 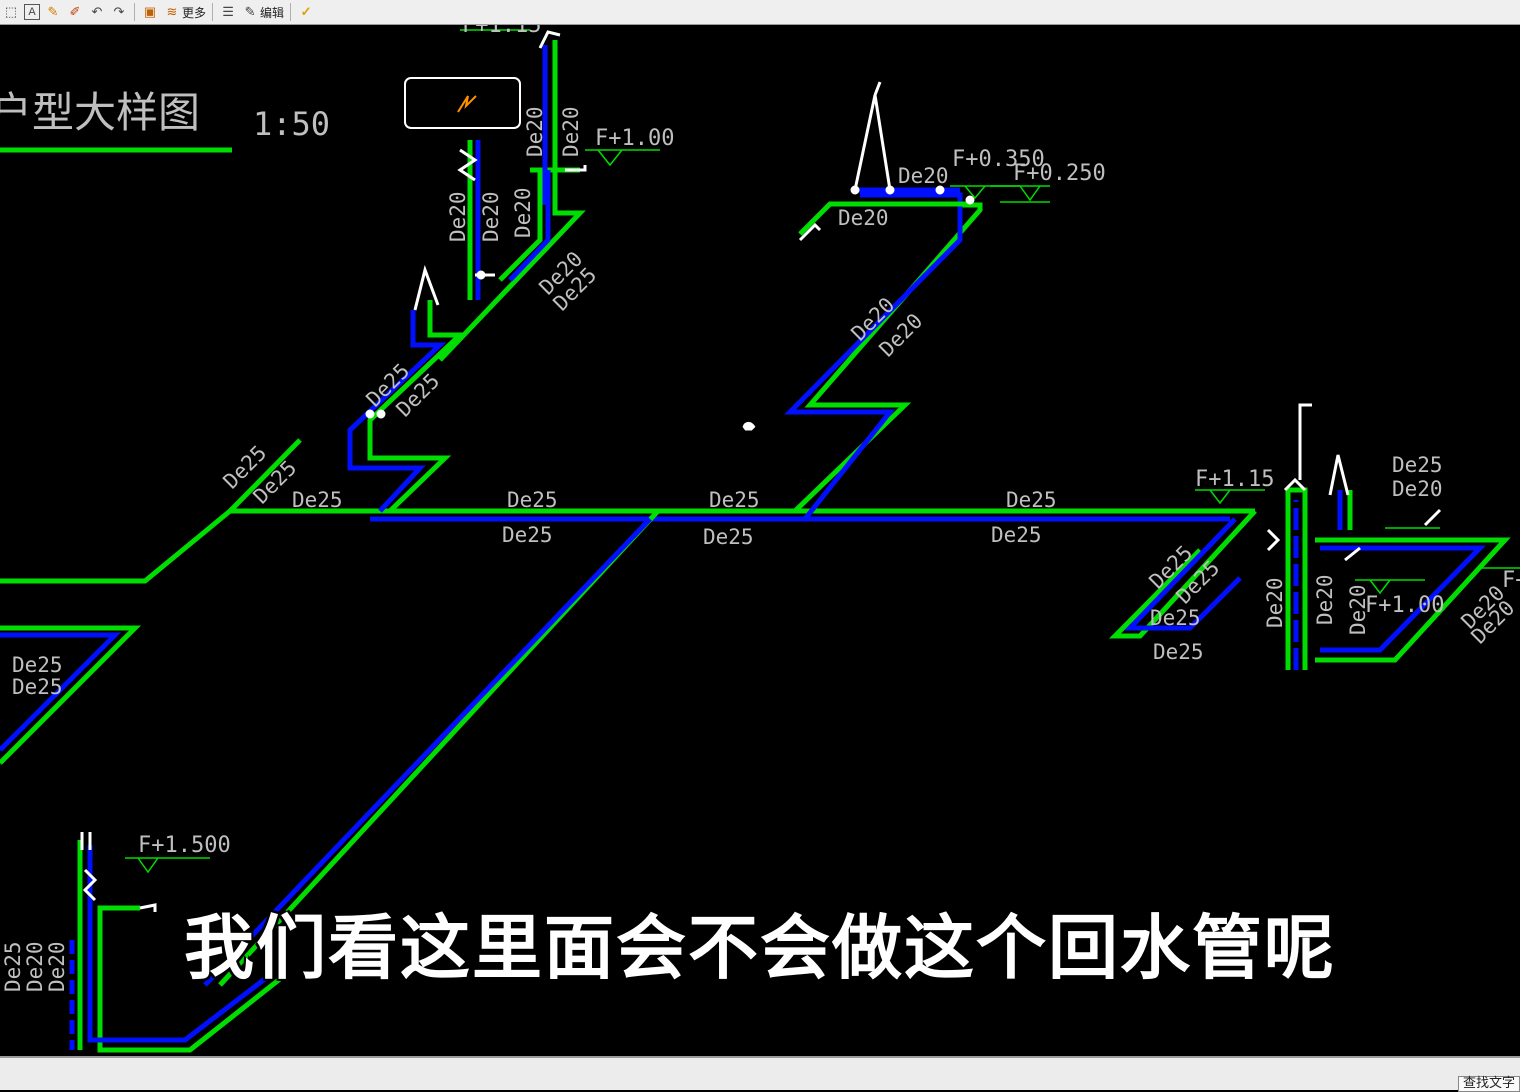 What do you see at coordinates (116, 546) in the screenshot?
I see `supply-pipe-left` at bounding box center [116, 546].